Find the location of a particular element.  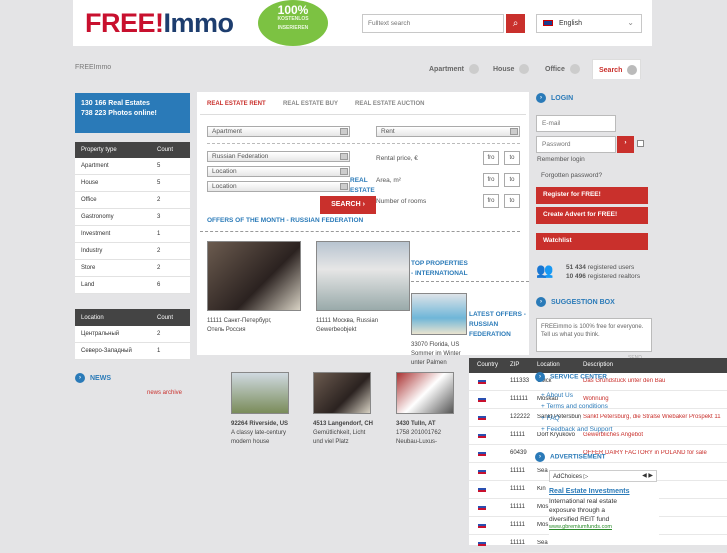

email-field is located at coordinates (576, 123).